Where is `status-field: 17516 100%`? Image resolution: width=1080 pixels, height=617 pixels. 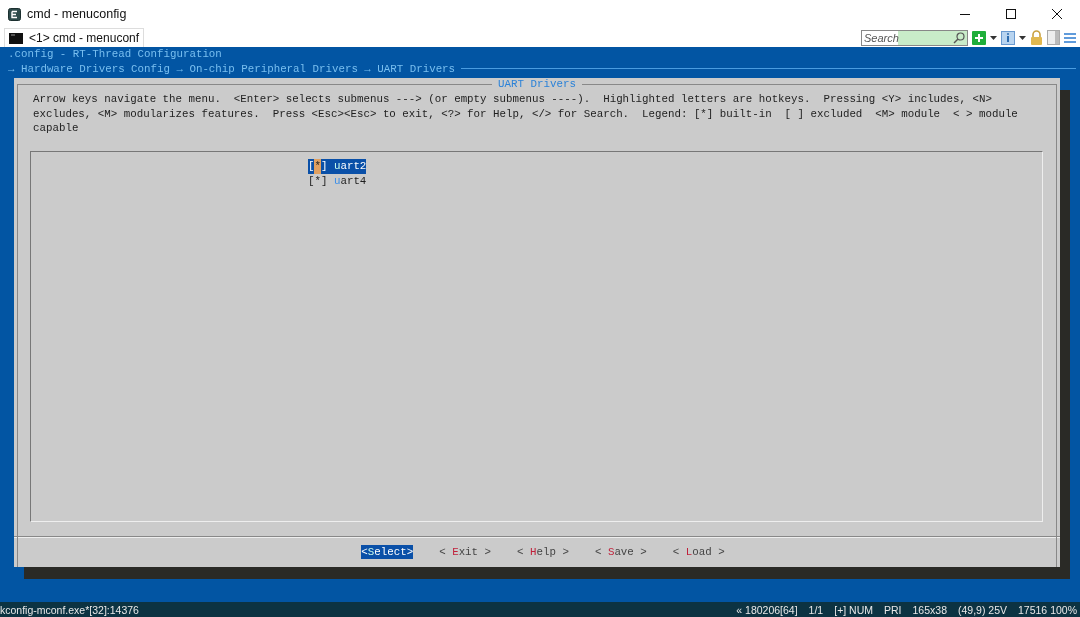
status-field: 17516 100% is located at coordinates (1047, 609).